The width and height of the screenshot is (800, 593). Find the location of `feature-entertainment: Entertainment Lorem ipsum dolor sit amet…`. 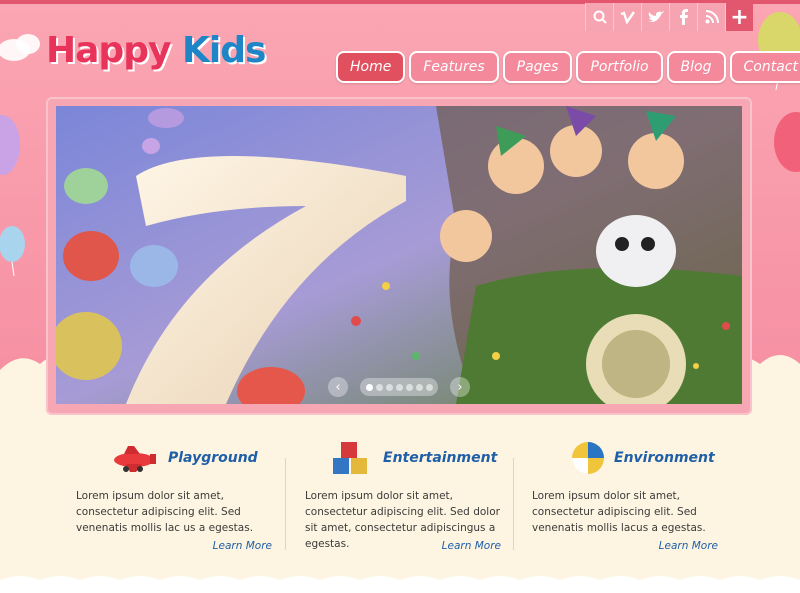

feature-entertainment: Entertainment Lorem ipsum dolor sit amet… is located at coordinates (410, 495).